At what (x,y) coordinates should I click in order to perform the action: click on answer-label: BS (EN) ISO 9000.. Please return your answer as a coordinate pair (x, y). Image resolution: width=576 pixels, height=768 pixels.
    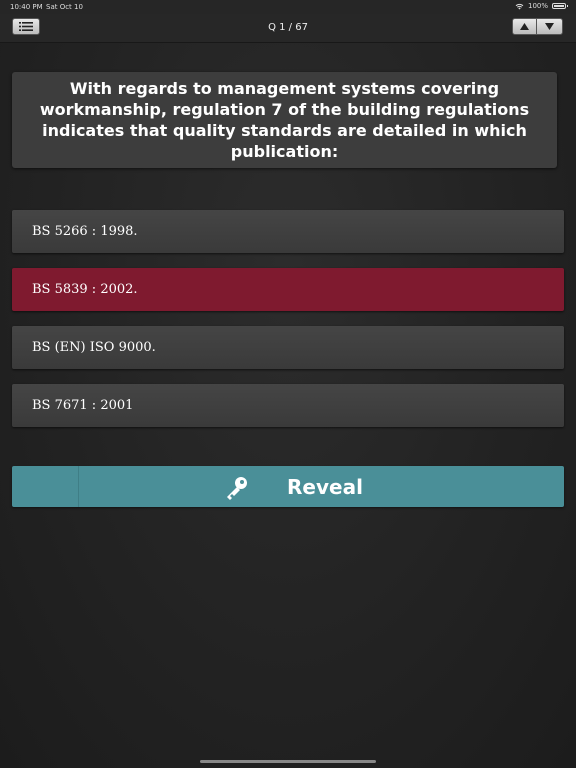
    Looking at the image, I should click on (94, 347).